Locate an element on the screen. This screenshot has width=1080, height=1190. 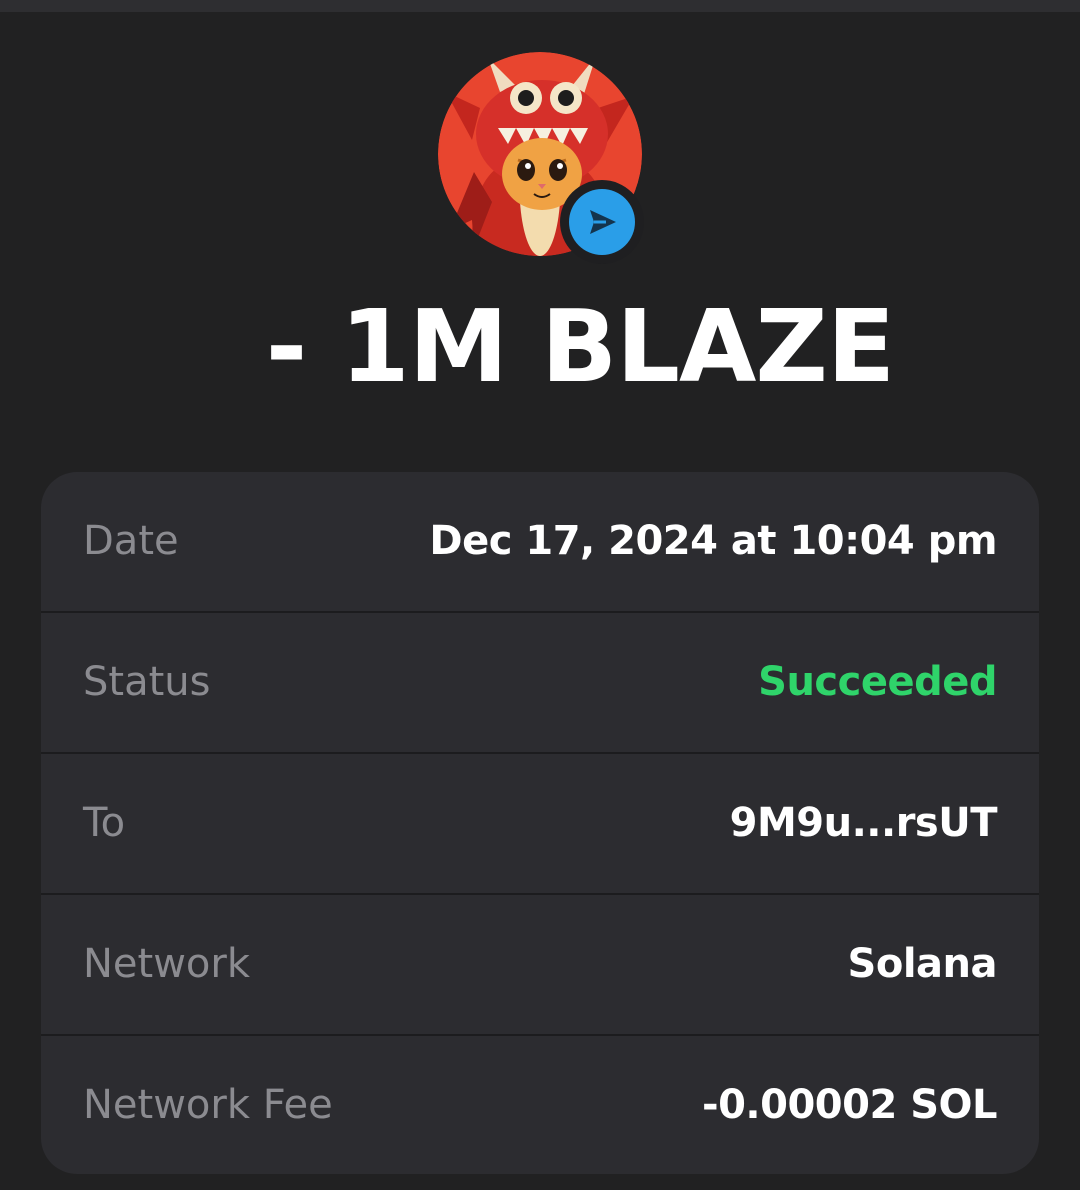
recipient-row: To 9M9u...rsUT is located at coordinates (540, 824).